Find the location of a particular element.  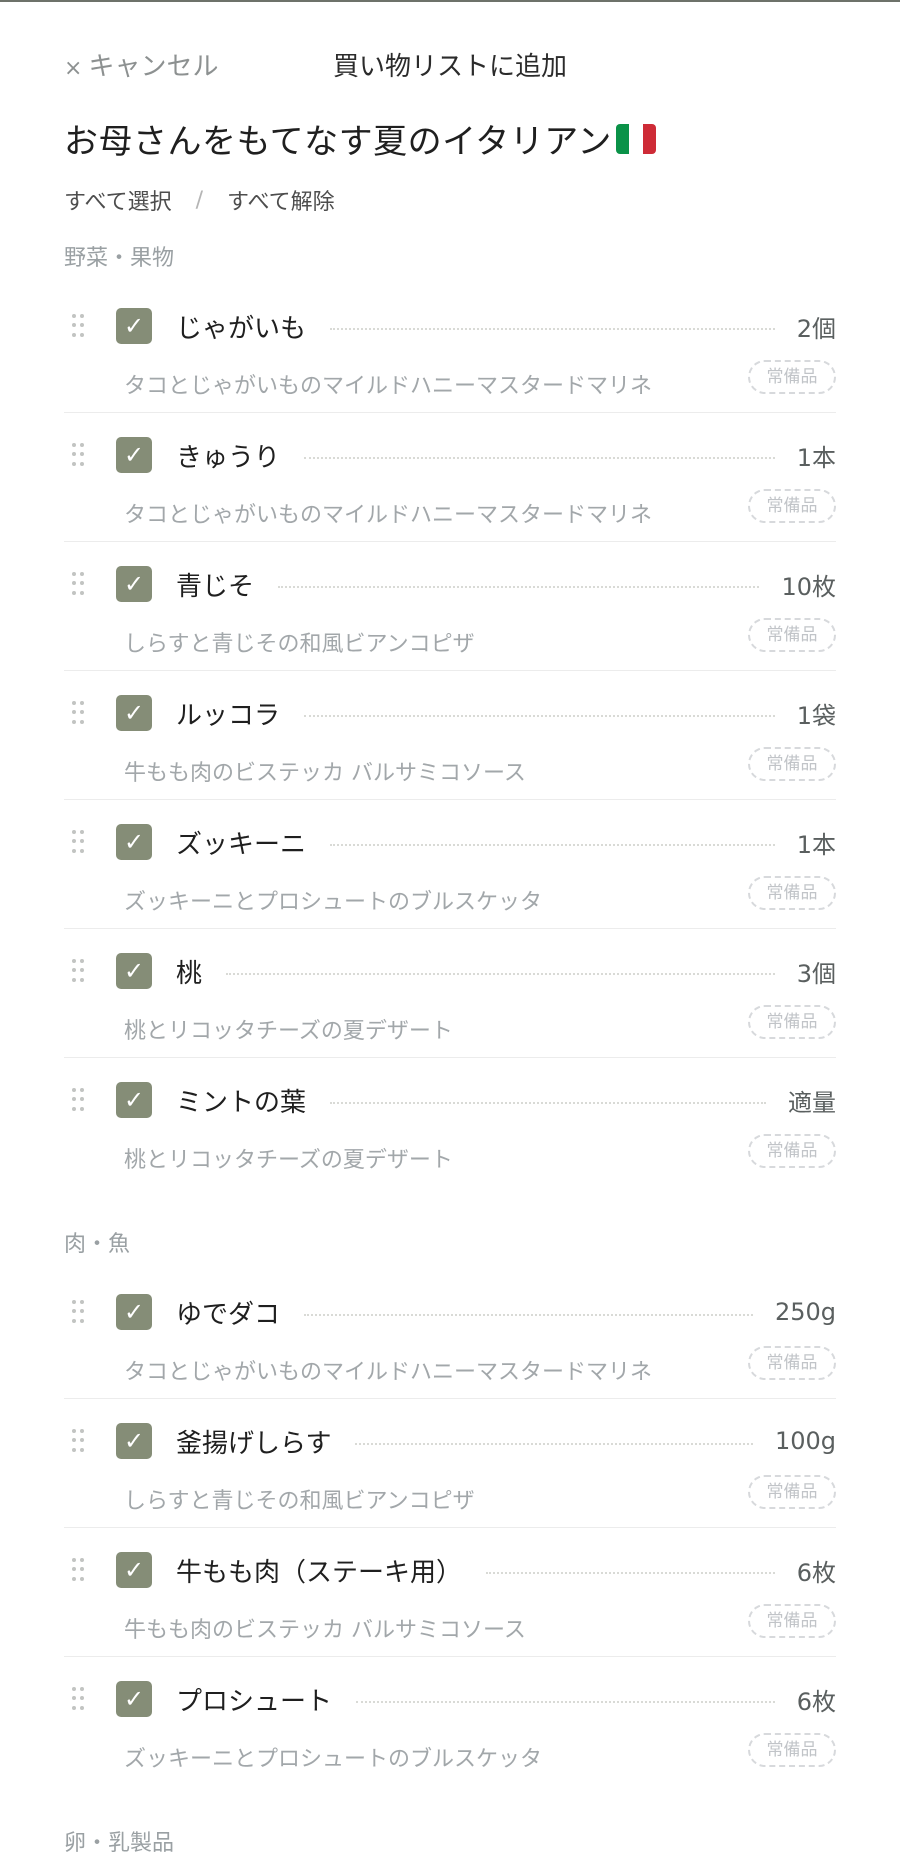

list-item: ✓ ミントの葉 適量桃とリコッタチーズの夏デザート 常備品 is located at coordinates (450, 1122).